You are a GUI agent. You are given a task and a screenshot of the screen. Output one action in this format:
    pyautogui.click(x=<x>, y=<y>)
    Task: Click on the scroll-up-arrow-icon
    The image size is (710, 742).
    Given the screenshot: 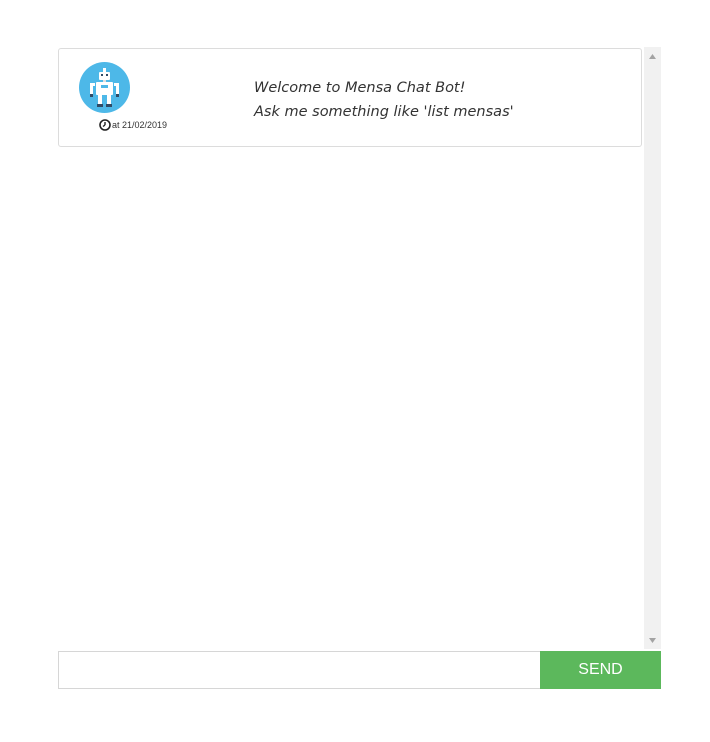 What is the action you would take?
    pyautogui.click(x=652, y=56)
    